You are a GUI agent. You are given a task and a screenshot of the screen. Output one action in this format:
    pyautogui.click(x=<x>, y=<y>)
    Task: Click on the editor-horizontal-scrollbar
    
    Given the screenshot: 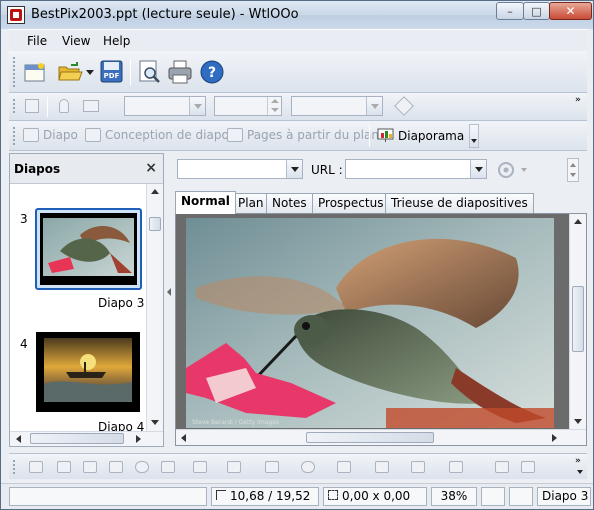 What is the action you would take?
    pyautogui.click(x=381, y=437)
    